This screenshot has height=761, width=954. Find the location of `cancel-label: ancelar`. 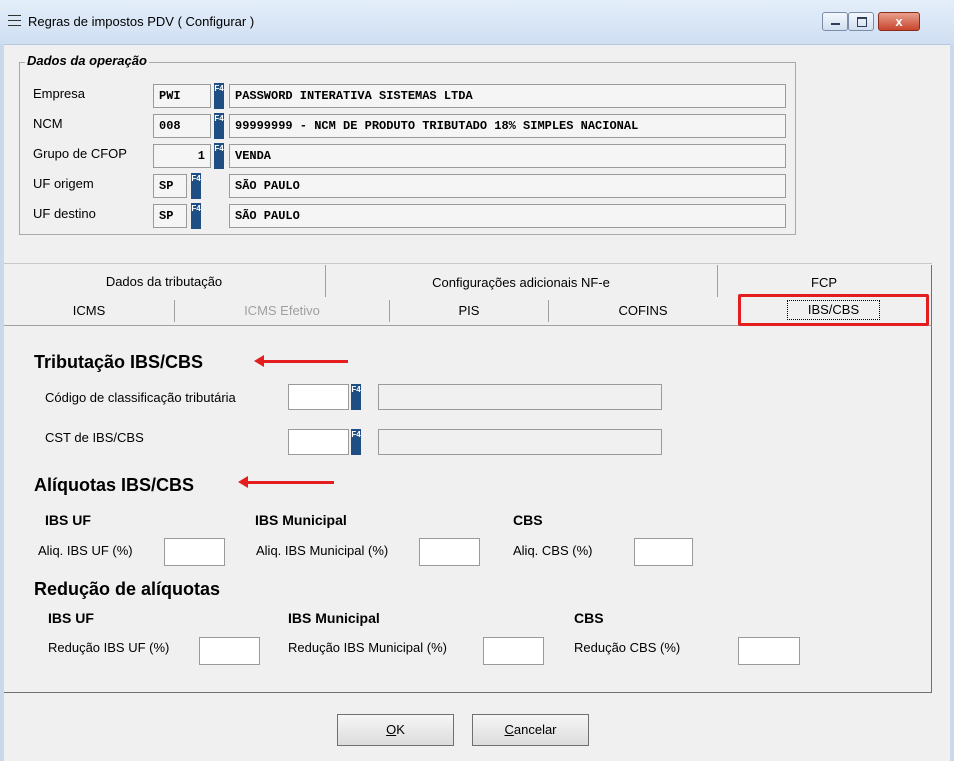

cancel-label: ancelar is located at coordinates (535, 729).